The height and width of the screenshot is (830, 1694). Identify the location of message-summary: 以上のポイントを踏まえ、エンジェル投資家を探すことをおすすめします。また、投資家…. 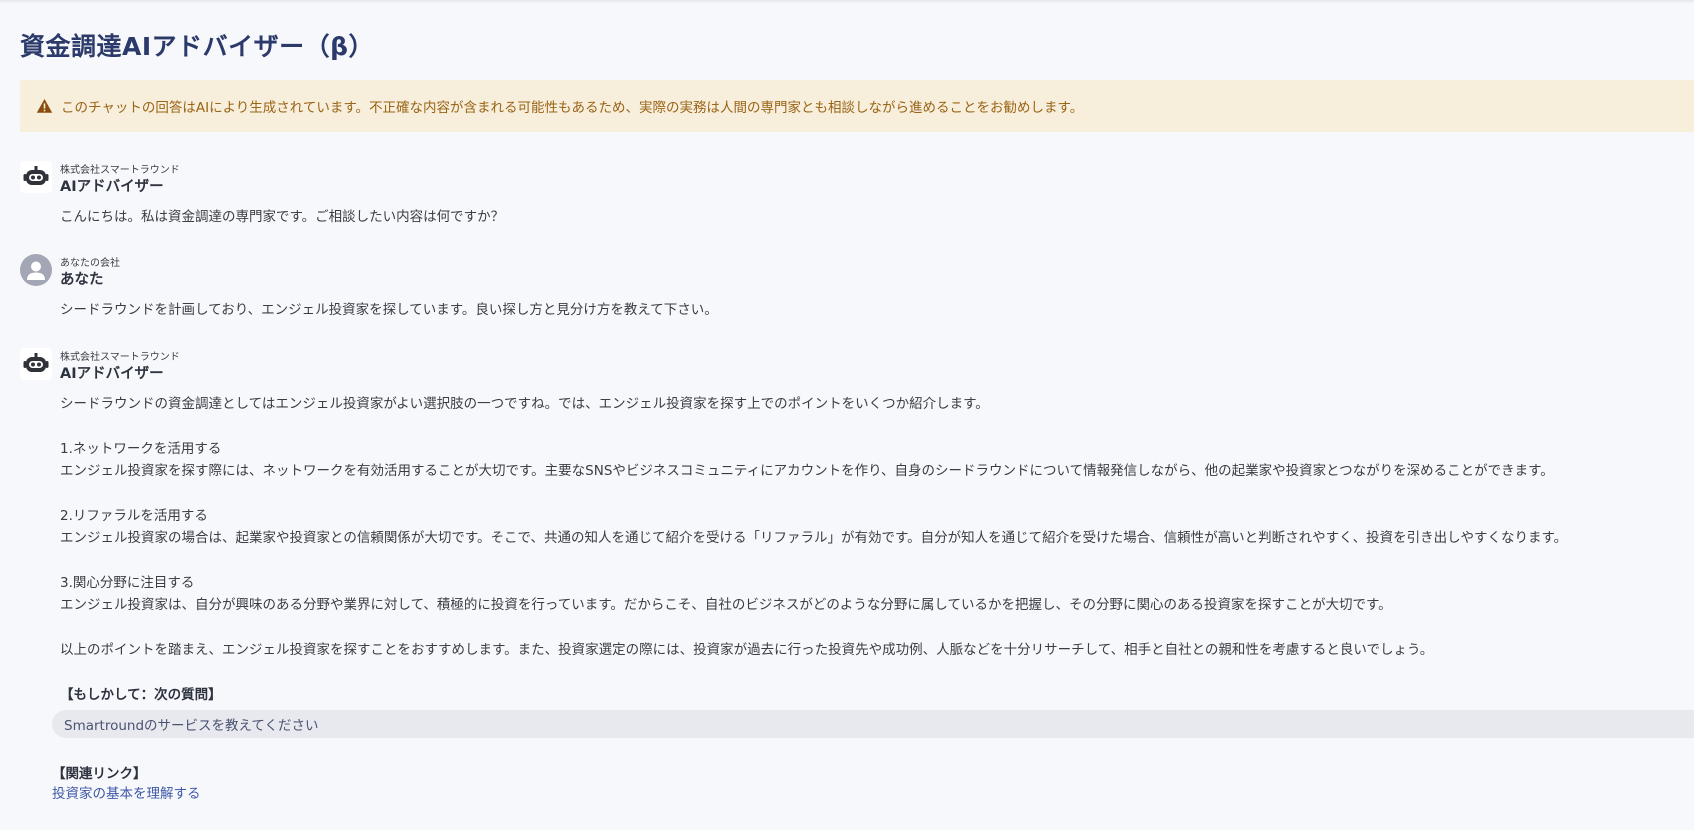
(747, 650).